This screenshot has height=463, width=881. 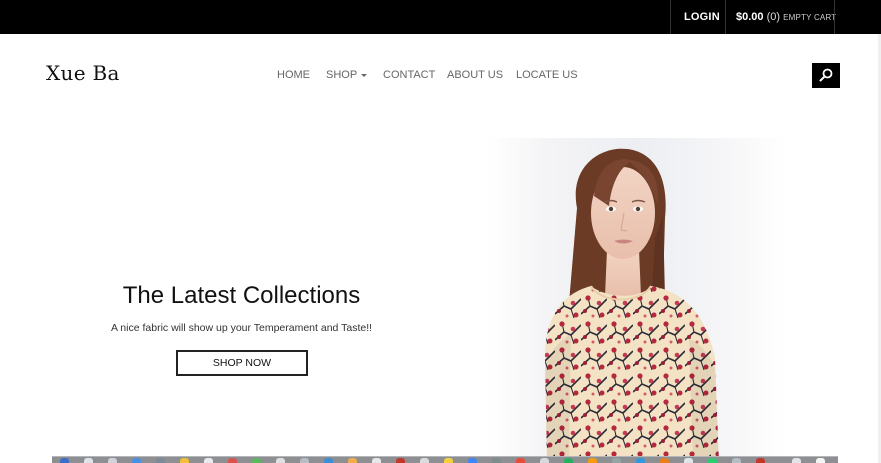 What do you see at coordinates (242, 363) in the screenshot?
I see `shop-now-button: SHOP NOW` at bounding box center [242, 363].